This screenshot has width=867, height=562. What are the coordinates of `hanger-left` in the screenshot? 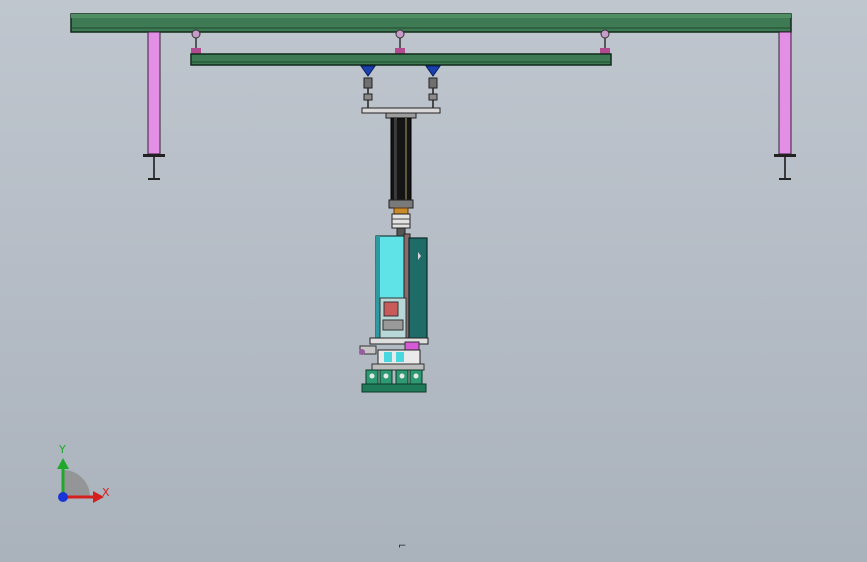 It's located at (196, 41).